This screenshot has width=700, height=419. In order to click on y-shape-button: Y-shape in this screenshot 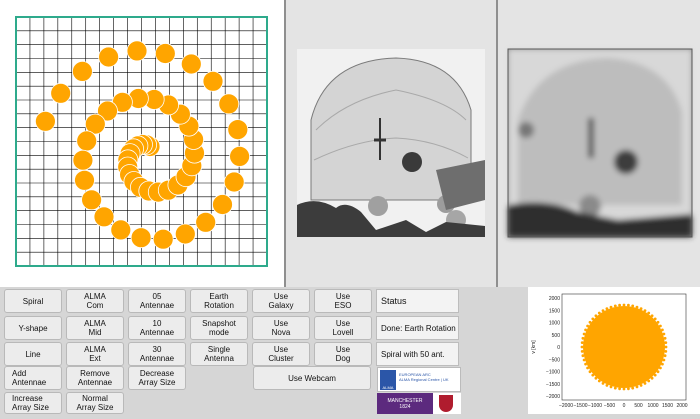, I will do `click(33, 328)`.